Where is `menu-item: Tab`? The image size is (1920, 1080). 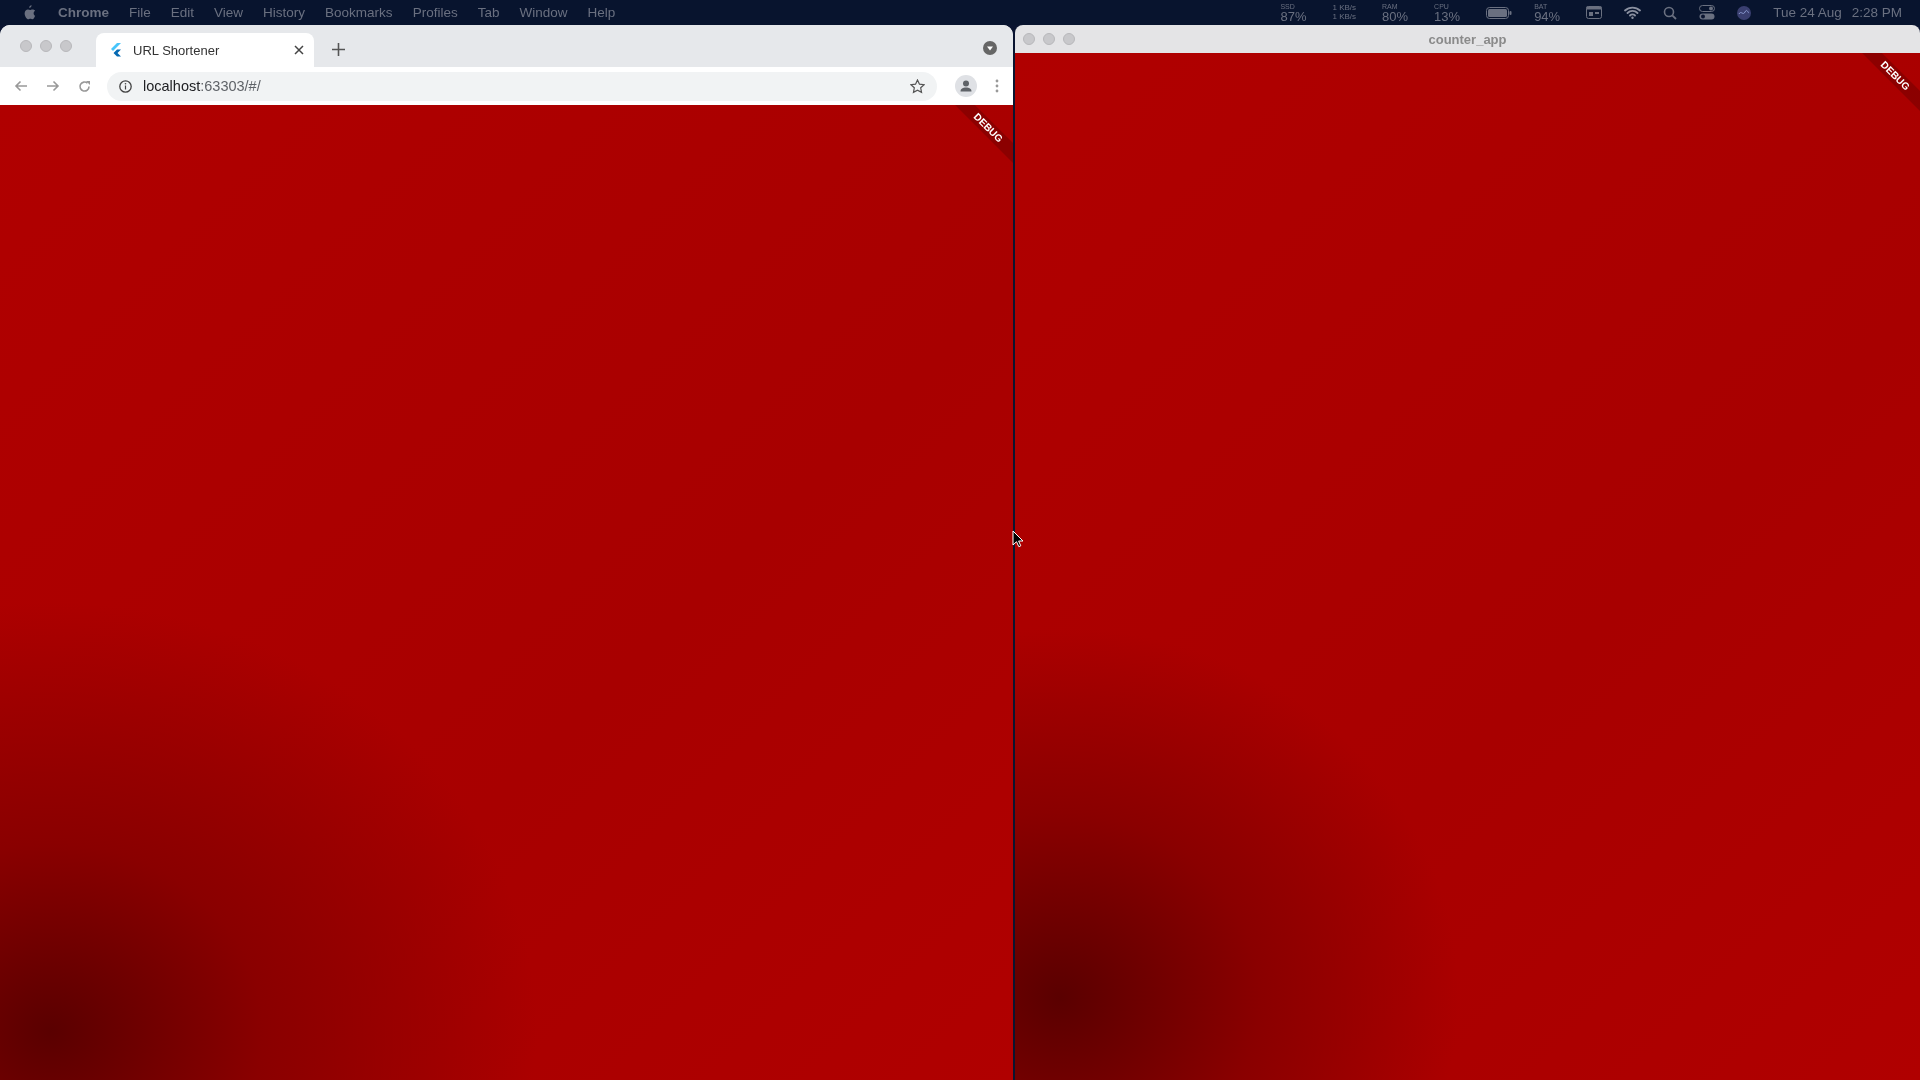
menu-item: Tab is located at coordinates (488, 12).